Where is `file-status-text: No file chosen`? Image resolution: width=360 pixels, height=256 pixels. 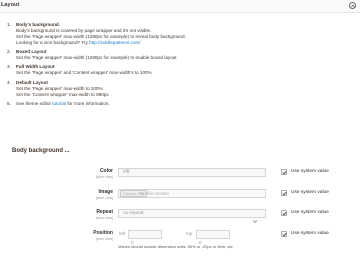 file-status-text: No file chosen is located at coordinates (155, 193).